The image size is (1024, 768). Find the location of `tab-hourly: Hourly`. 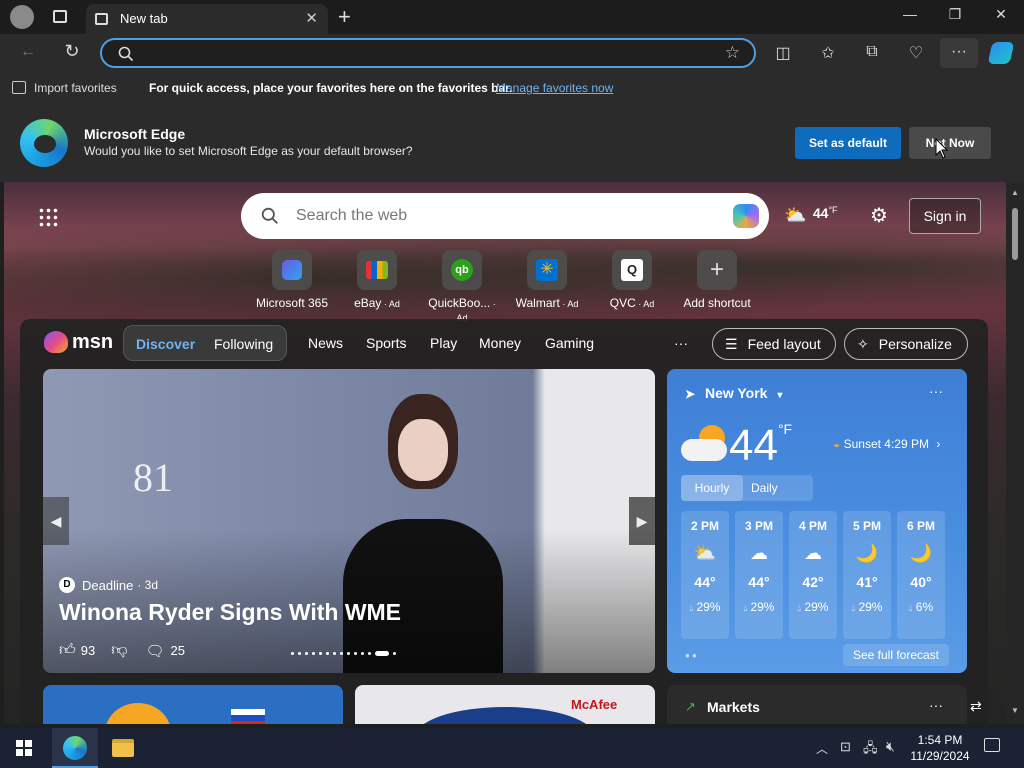

tab-hourly: Hourly is located at coordinates (712, 488).